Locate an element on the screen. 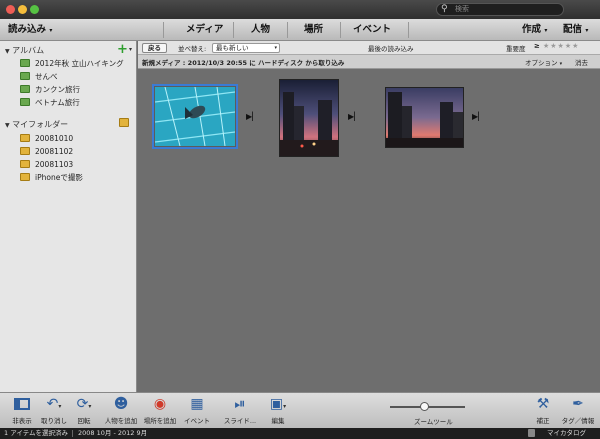  share-button: 配信 ▾ is located at coordinates (575, 30).